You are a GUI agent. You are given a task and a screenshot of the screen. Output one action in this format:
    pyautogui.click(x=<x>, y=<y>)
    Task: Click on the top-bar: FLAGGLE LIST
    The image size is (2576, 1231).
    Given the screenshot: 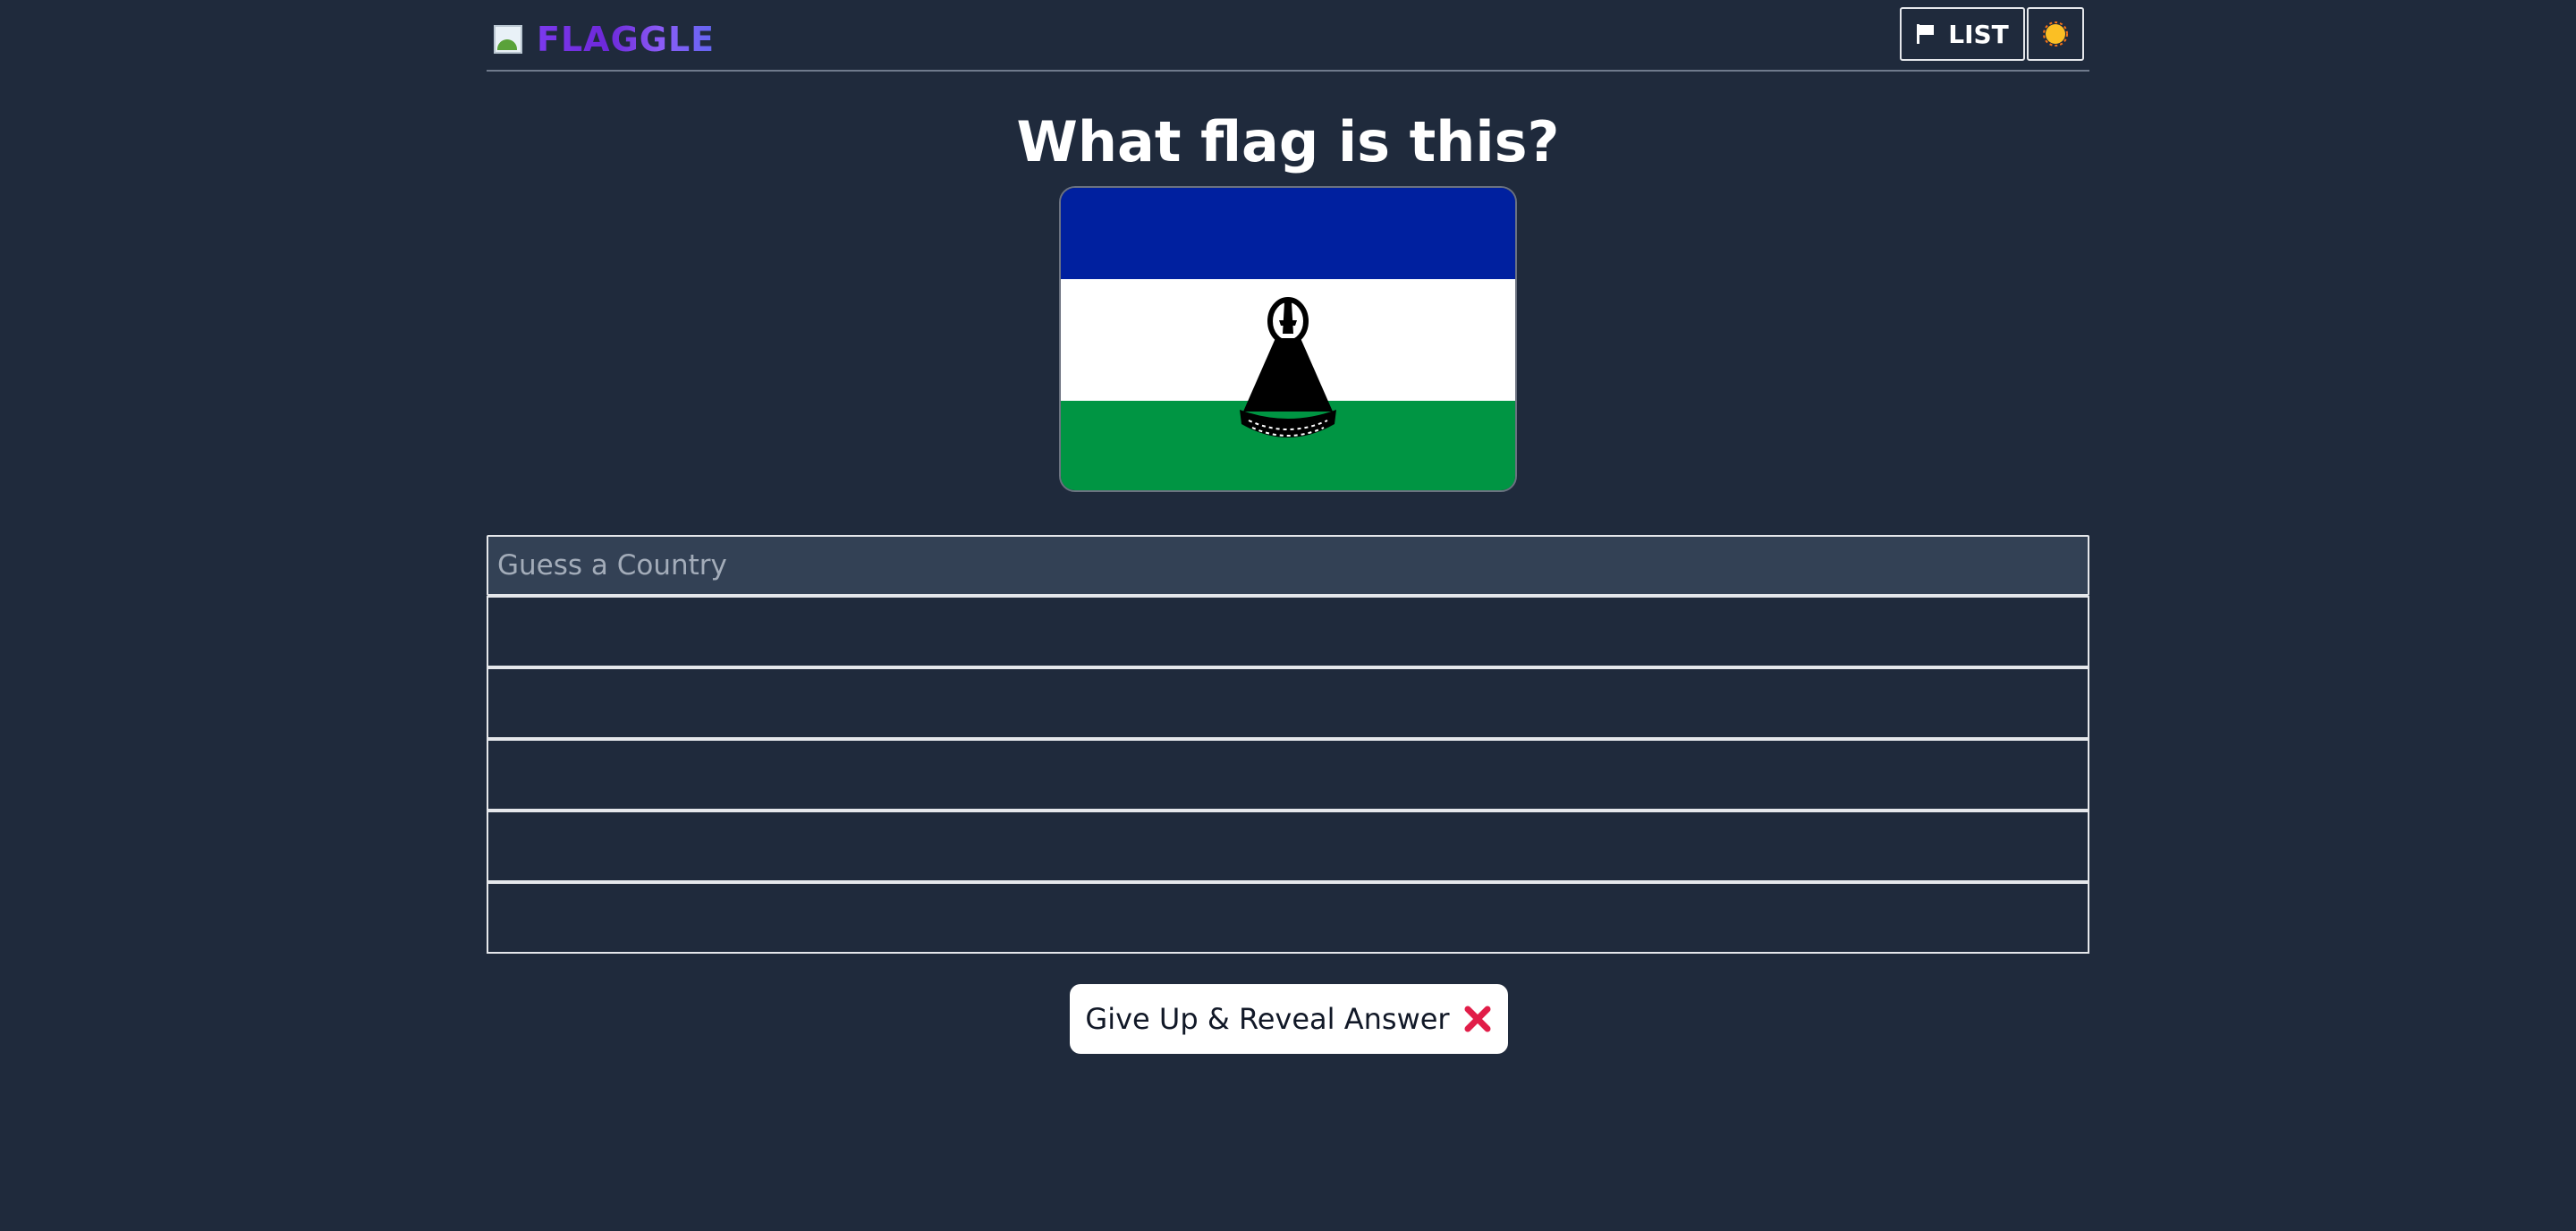 What is the action you would take?
    pyautogui.click(x=1288, y=36)
    